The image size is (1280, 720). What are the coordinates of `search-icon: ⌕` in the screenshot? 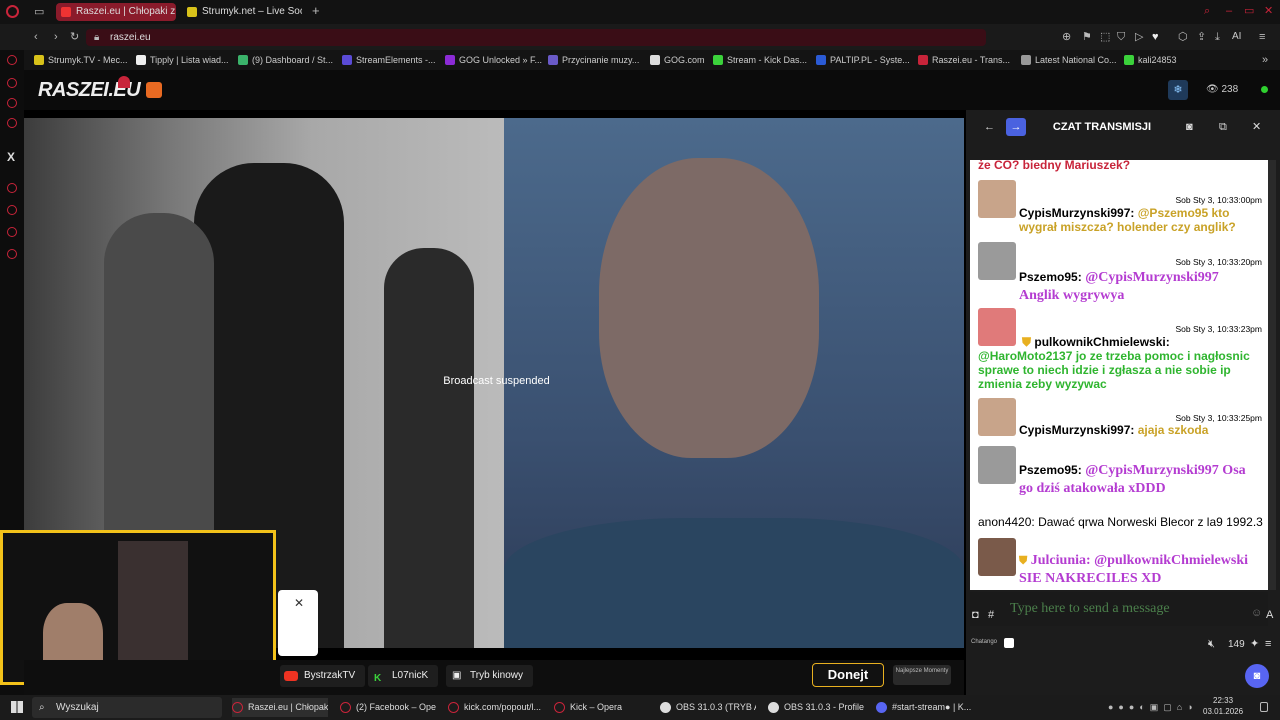 It's located at (42, 707).